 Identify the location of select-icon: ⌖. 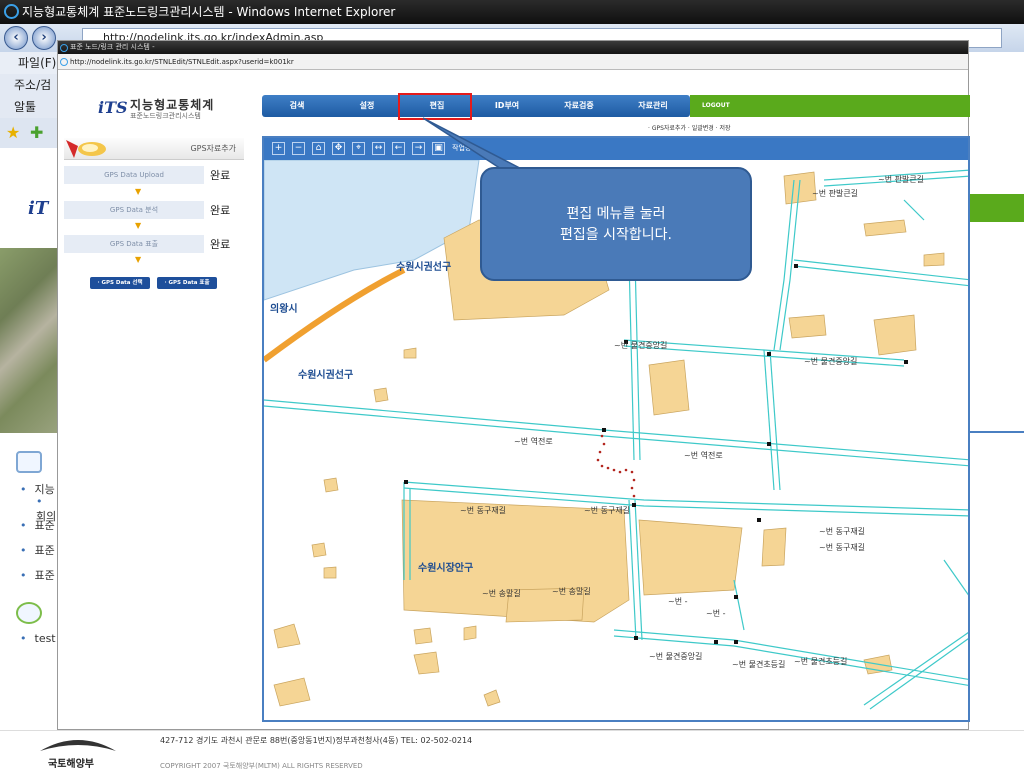
(358, 148).